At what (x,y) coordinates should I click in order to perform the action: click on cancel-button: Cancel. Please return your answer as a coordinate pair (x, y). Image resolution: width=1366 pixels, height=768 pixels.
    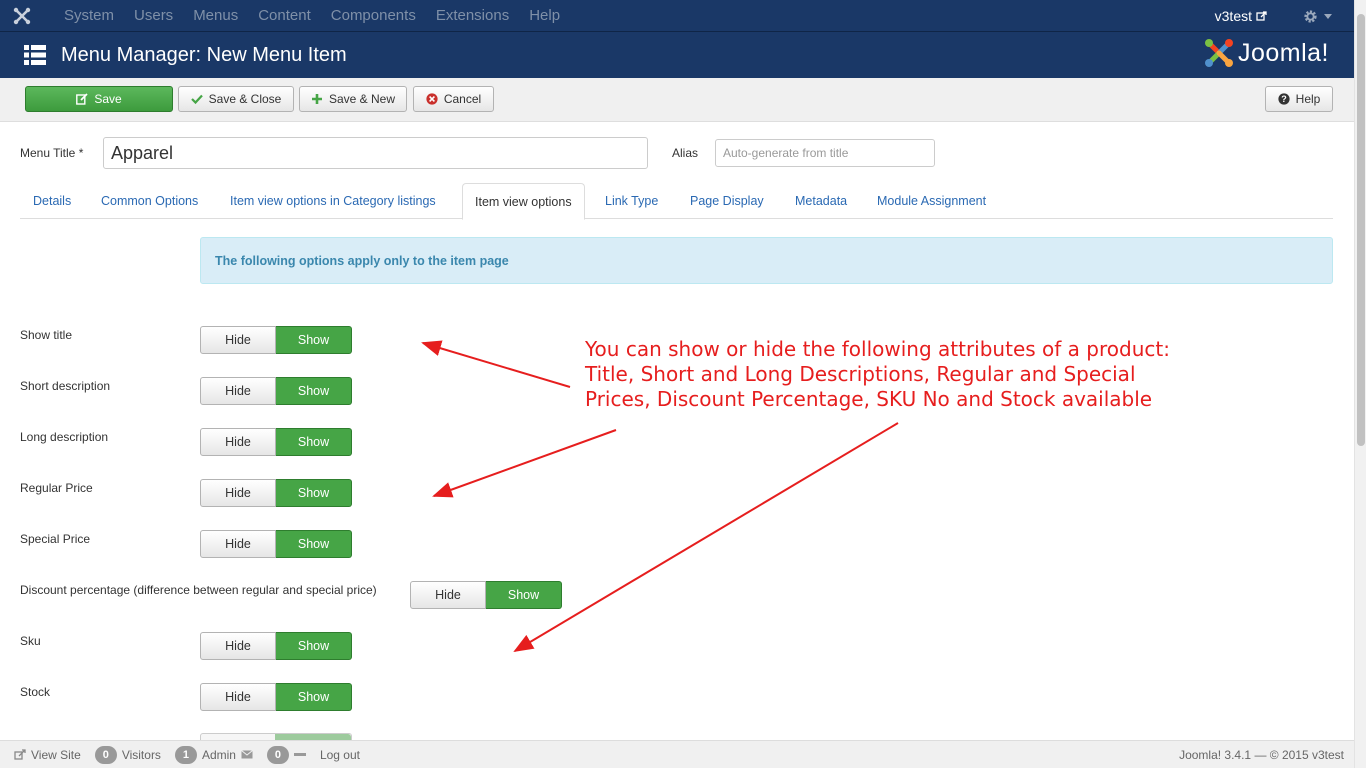
    Looking at the image, I should click on (453, 99).